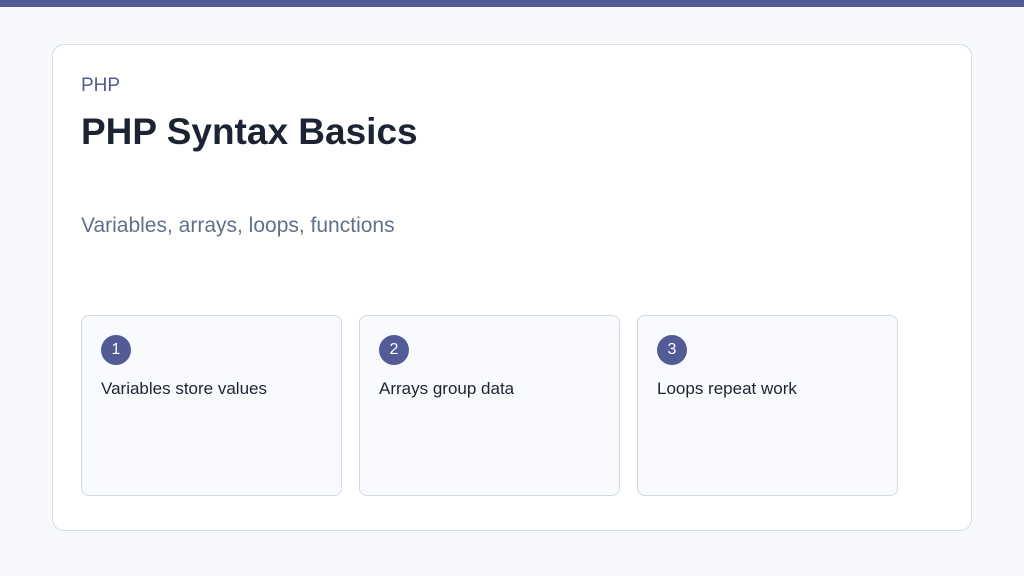 The width and height of the screenshot is (1024, 576). Describe the element at coordinates (672, 350) in the screenshot. I see `step-number-badge: 3` at that location.